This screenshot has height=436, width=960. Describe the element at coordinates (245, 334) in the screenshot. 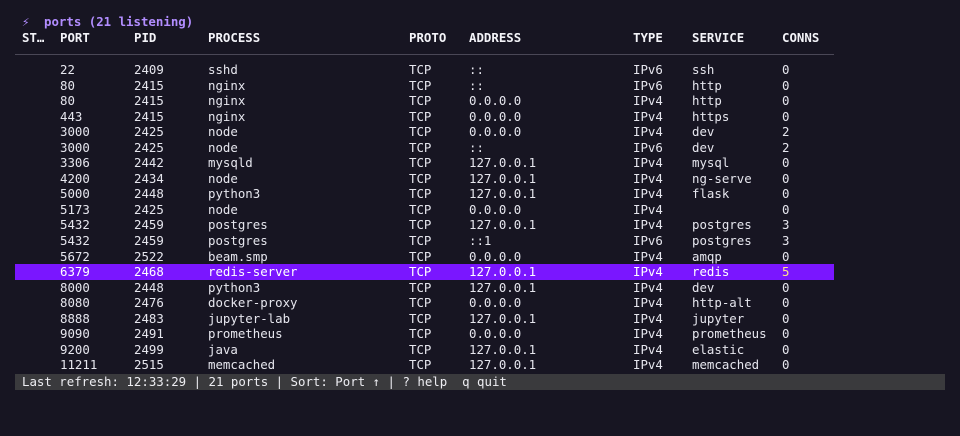

I see `cell-process: prometheus` at that location.